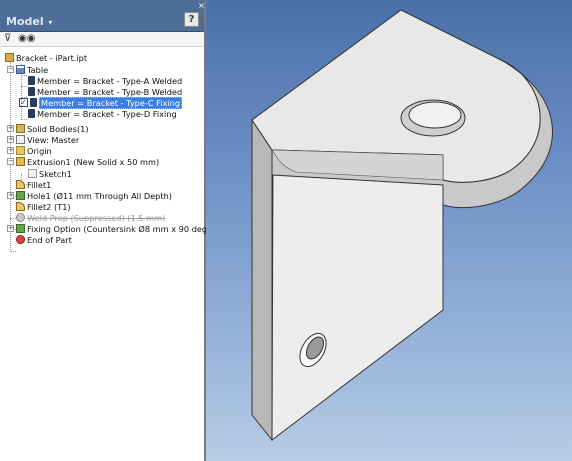  What do you see at coordinates (25, 21) in the screenshot?
I see `panel-title-text: Model` at bounding box center [25, 21].